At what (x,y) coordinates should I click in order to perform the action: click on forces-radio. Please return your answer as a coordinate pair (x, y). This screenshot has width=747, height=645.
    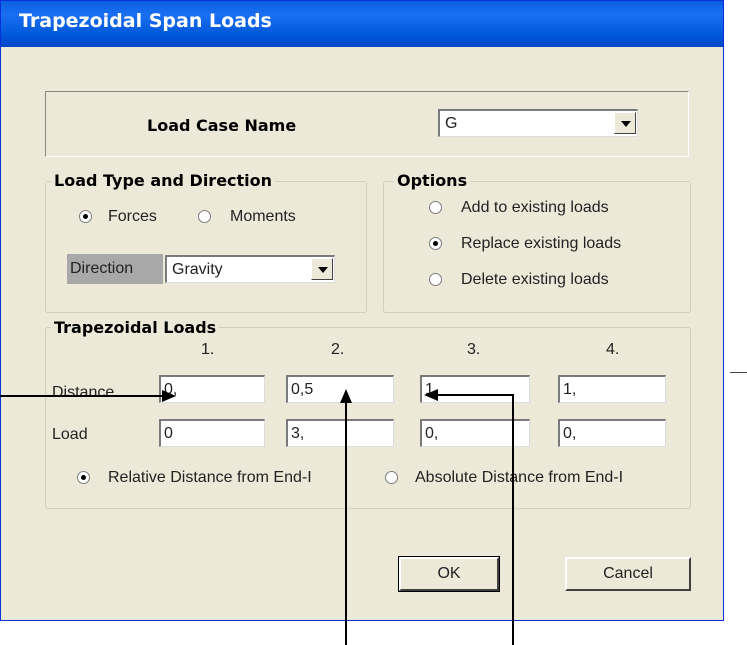
    Looking at the image, I should click on (85, 216).